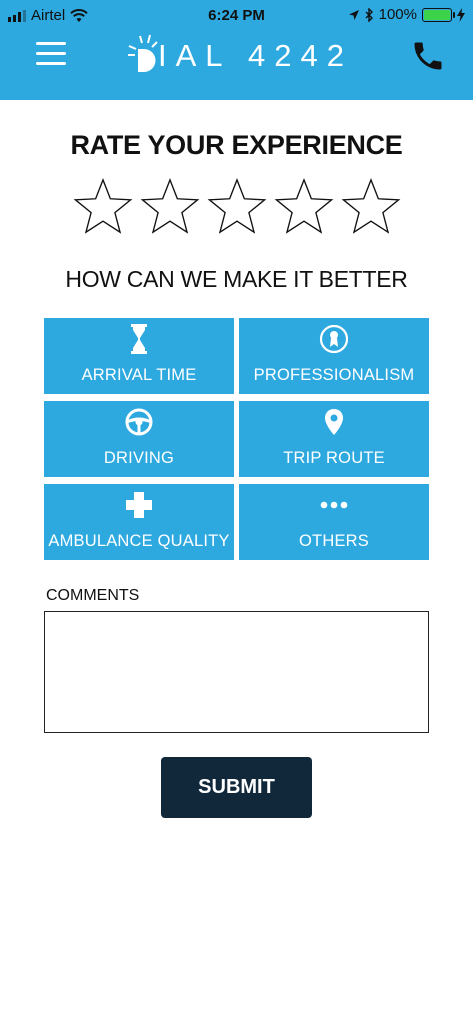 The image size is (473, 1024). Describe the element at coordinates (93, 595) in the screenshot. I see `comments-label: COMMENTS` at that location.